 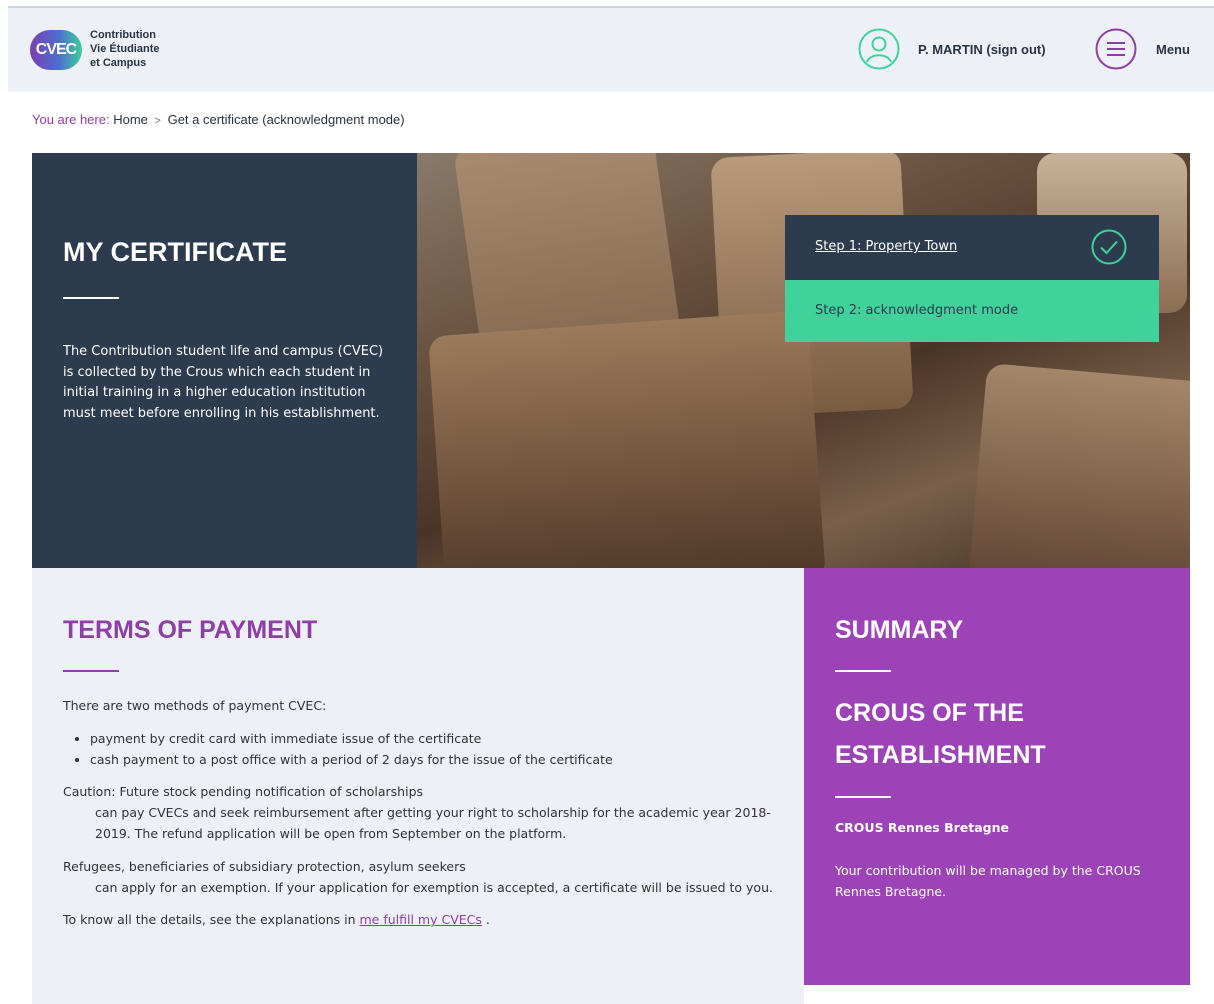 What do you see at coordinates (1173, 49) in the screenshot?
I see `menu-button: Menu` at bounding box center [1173, 49].